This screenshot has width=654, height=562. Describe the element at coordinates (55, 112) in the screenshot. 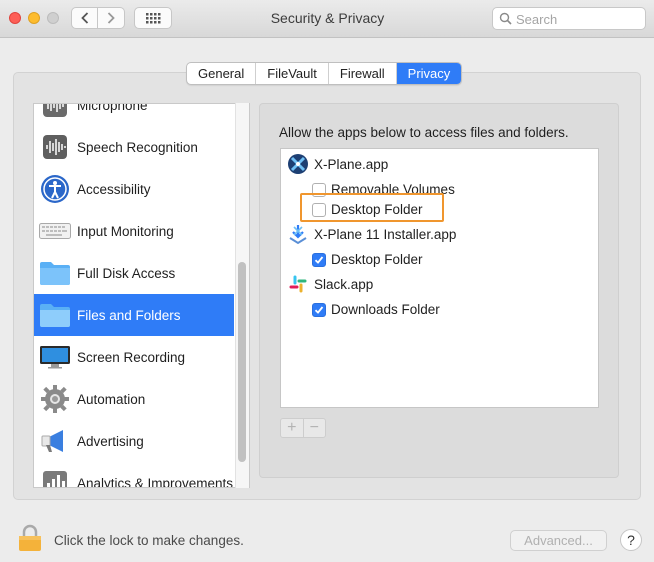

I see `microphone-icon` at that location.